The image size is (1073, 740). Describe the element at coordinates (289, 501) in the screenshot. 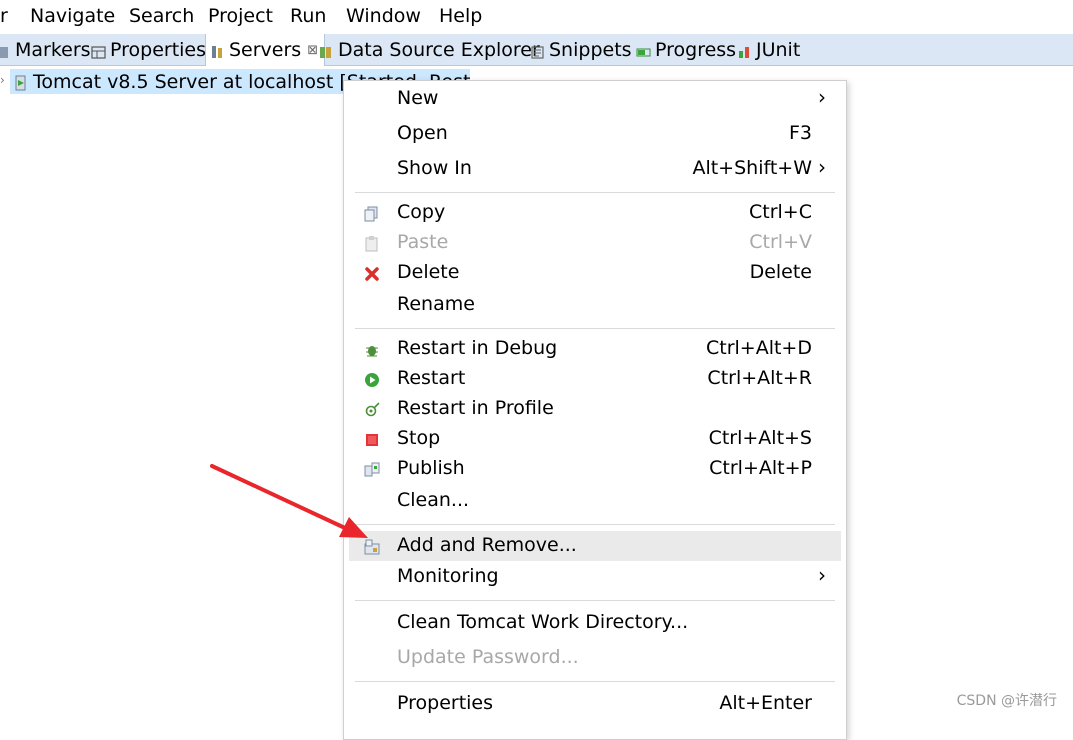

I see `annotation-arrow-icon` at that location.